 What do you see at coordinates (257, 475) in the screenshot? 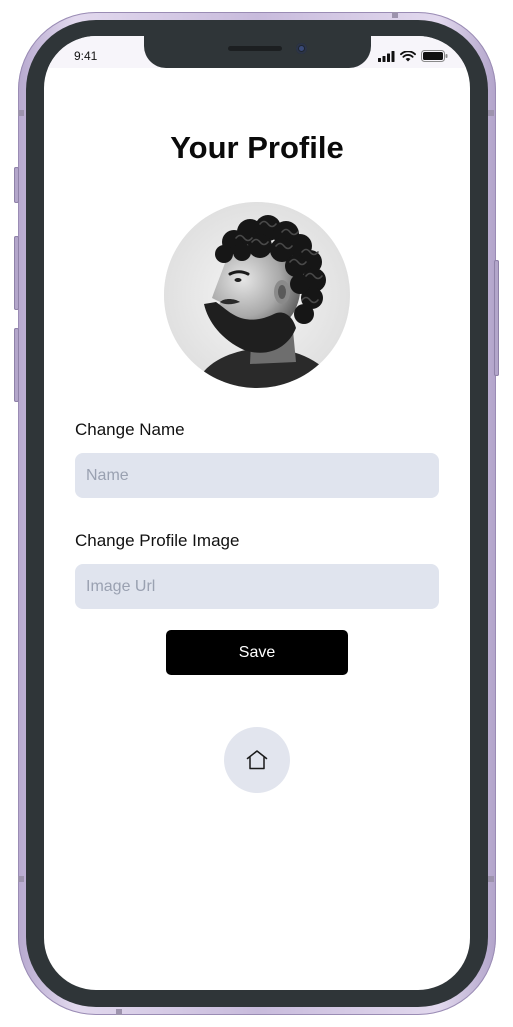
I see `name-input` at bounding box center [257, 475].